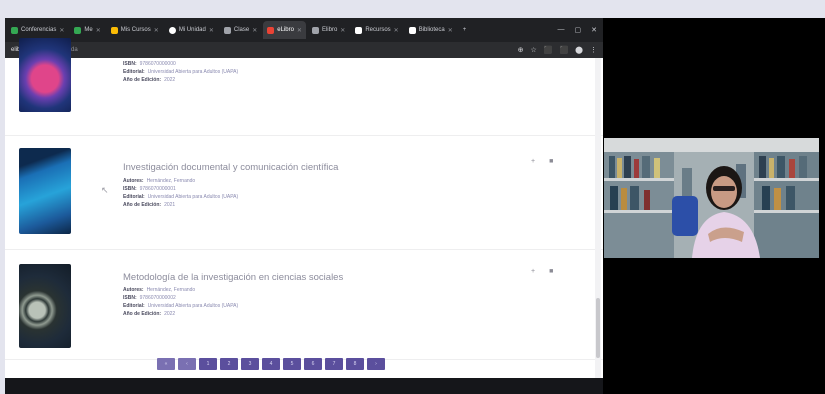  What do you see at coordinates (187, 364) in the screenshot?
I see `pagination-prev: ‹` at bounding box center [187, 364].